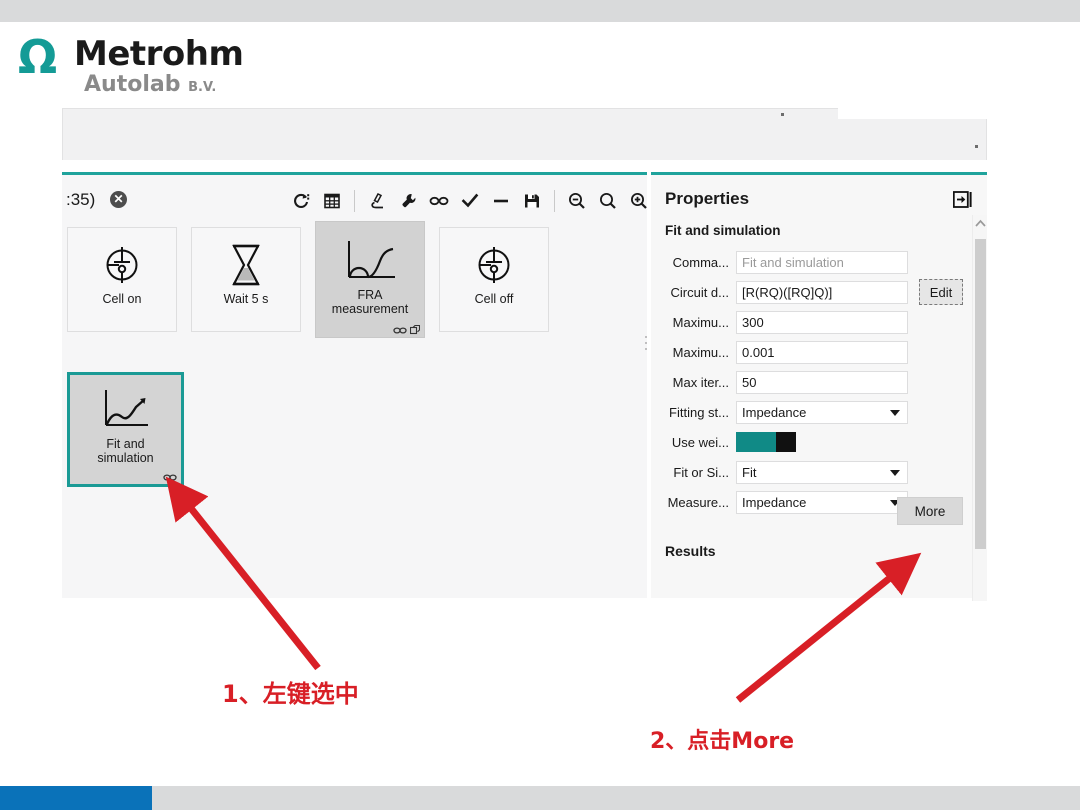  I want to click on upper-blank-panel, so click(526, 133).